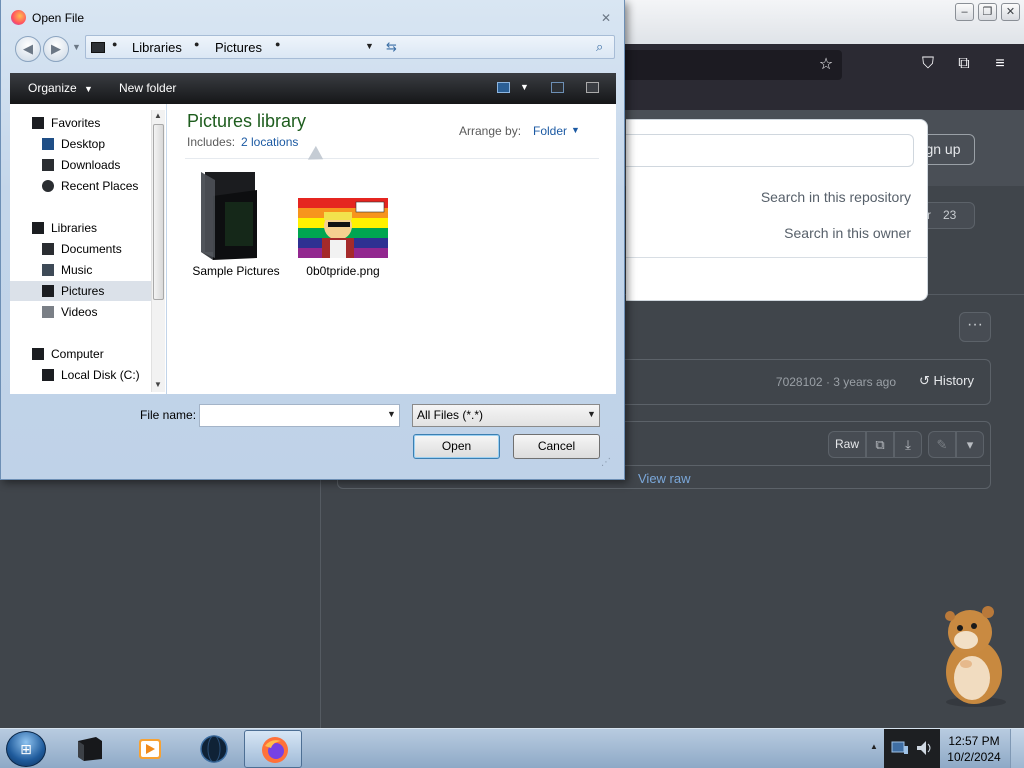  What do you see at coordinates (28, 49) in the screenshot?
I see `back-button: ◀` at bounding box center [28, 49].